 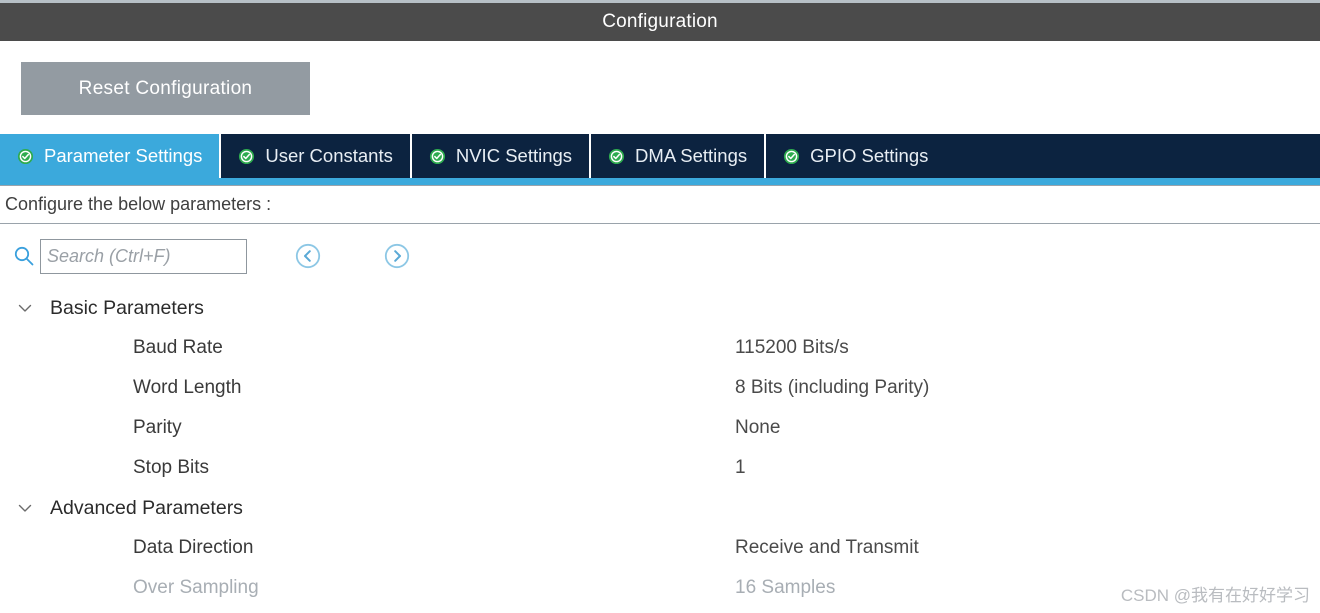 I want to click on search-next-button, so click(x=397, y=256).